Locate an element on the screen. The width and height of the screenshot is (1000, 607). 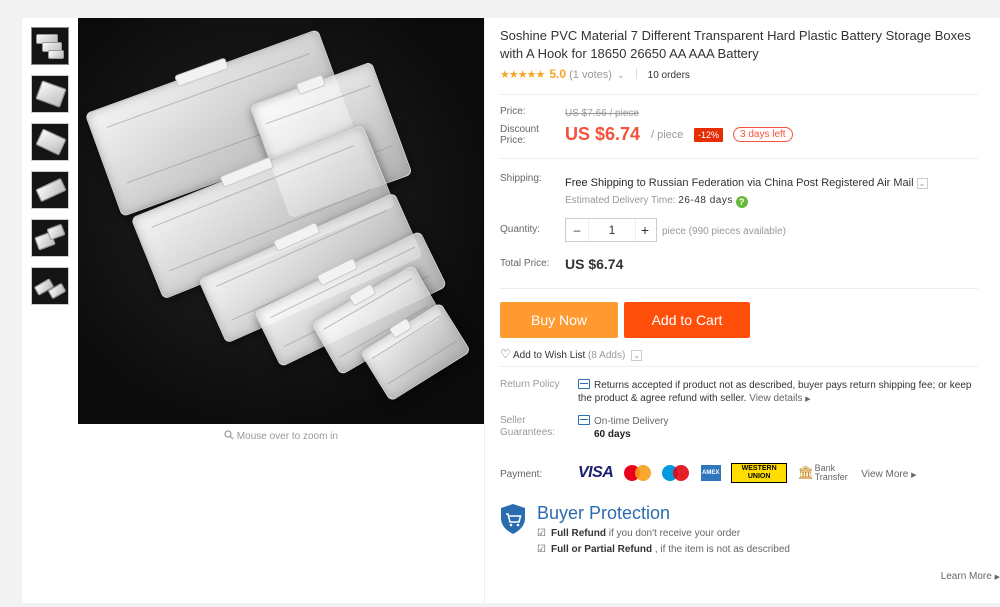
orders-count: 10 orders is located at coordinates (668, 75).